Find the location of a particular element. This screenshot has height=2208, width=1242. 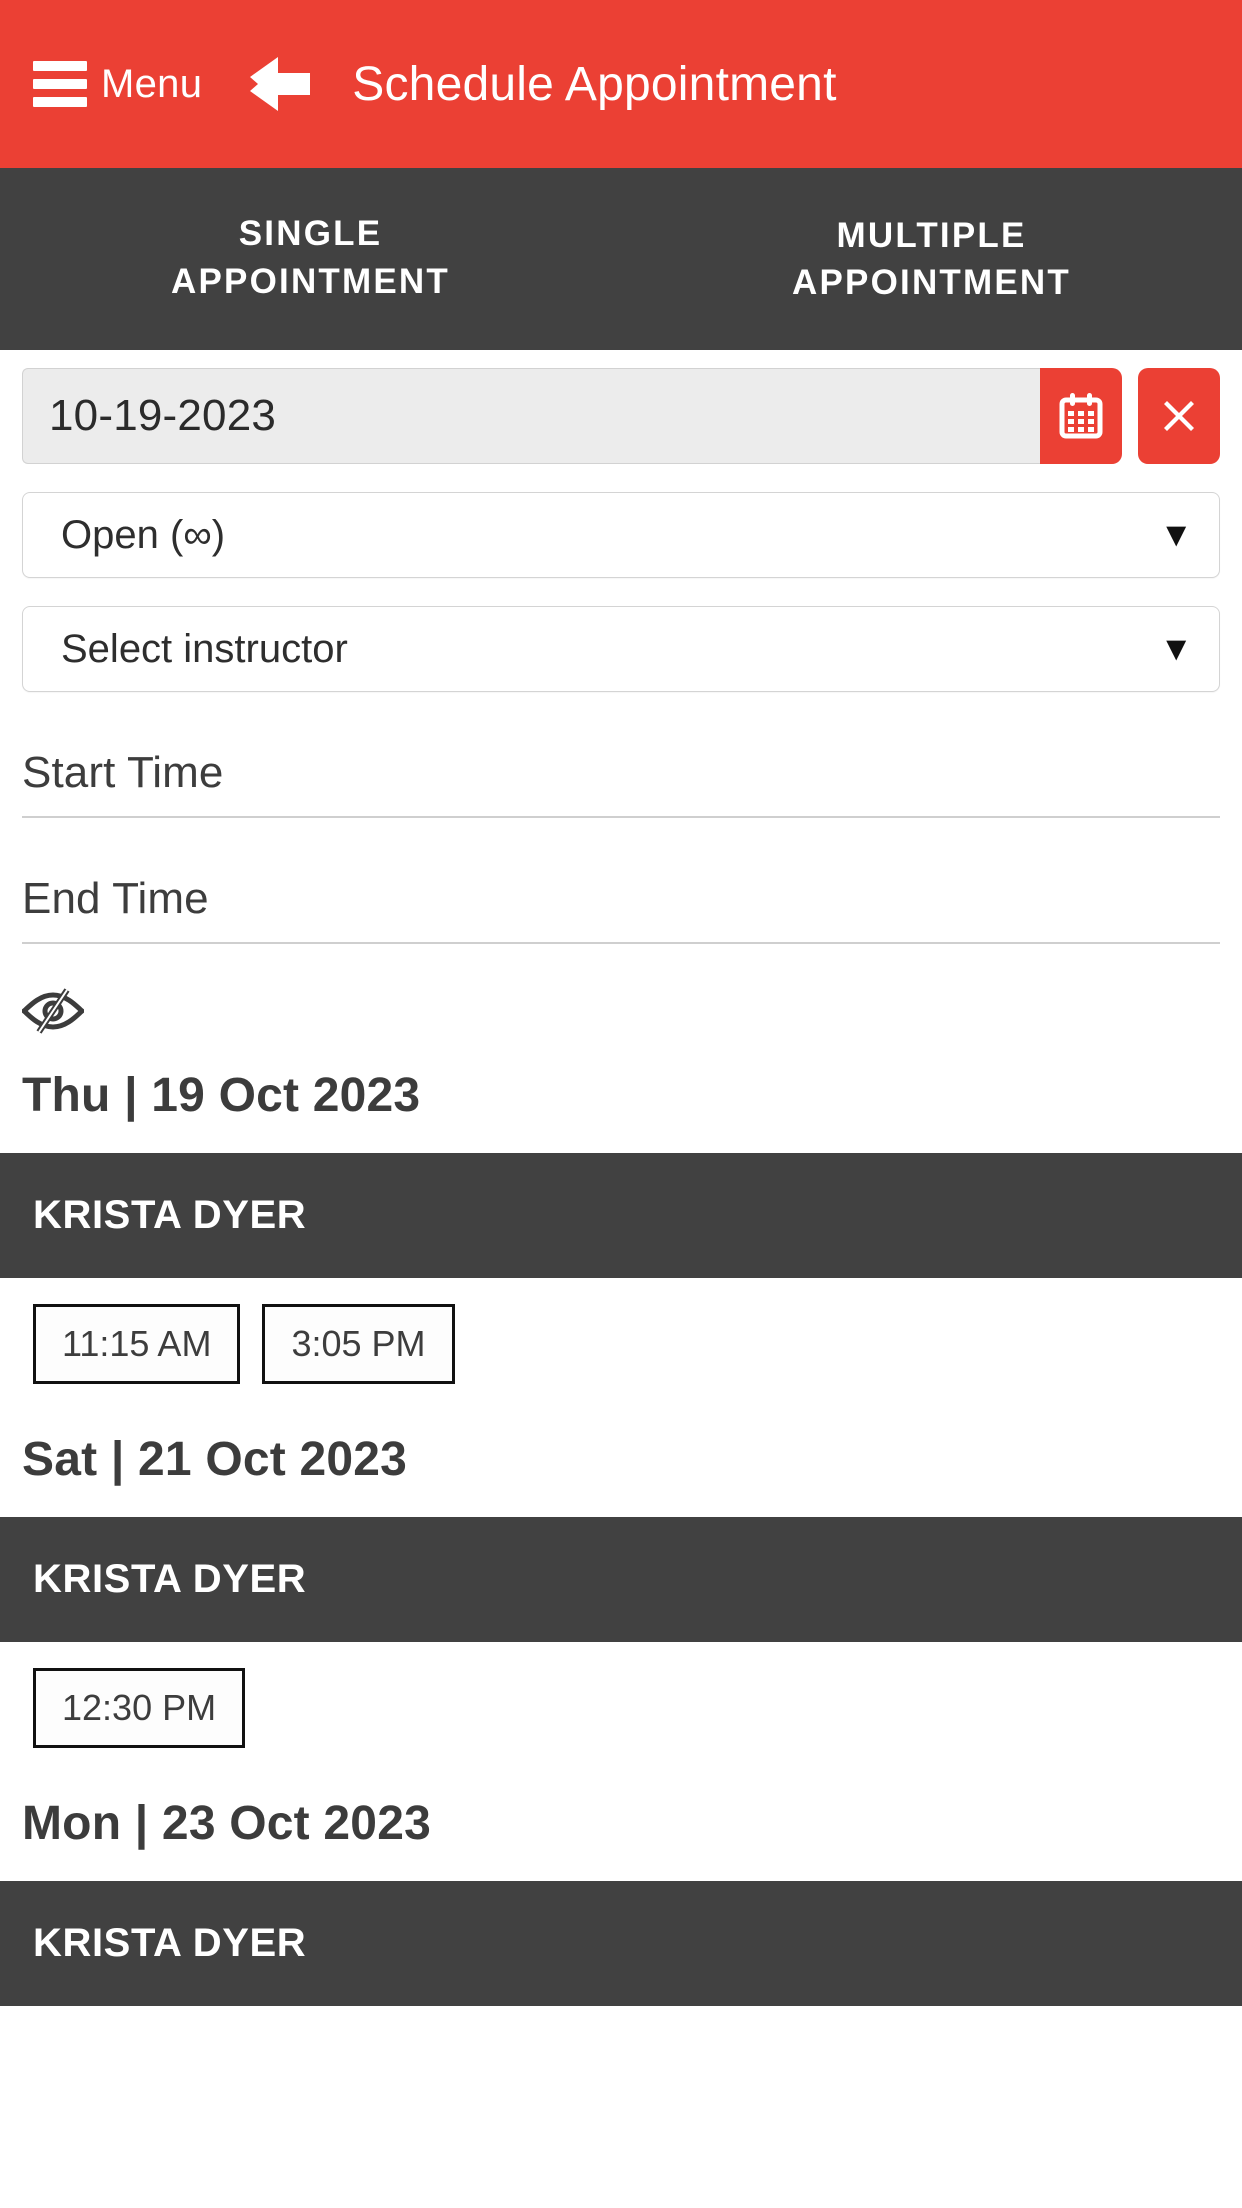

appointment-mode-tabs: SINGLE APPOINTMENT MULTIPLE APPOINTMENT is located at coordinates (621, 259).